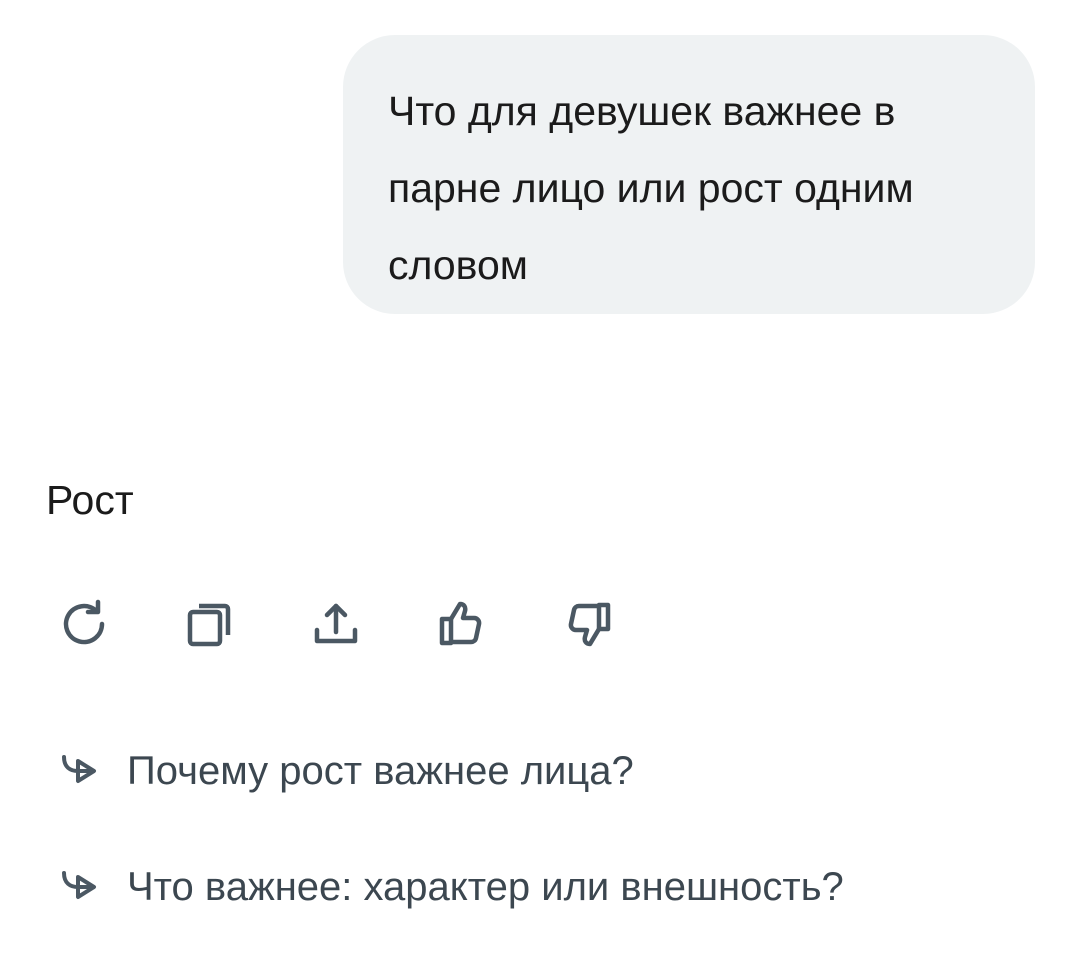  I want to click on thumbs-down-icon, so click(589, 624).